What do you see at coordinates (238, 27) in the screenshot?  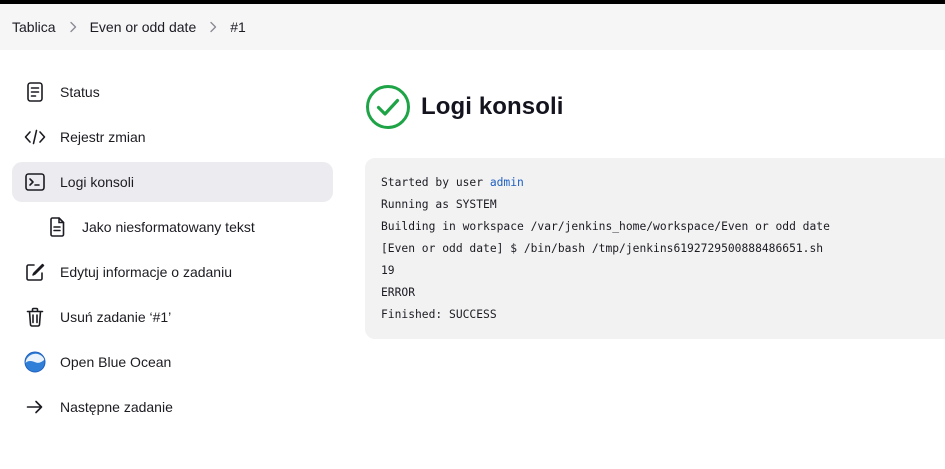 I see `breadcrumb-build: #1` at bounding box center [238, 27].